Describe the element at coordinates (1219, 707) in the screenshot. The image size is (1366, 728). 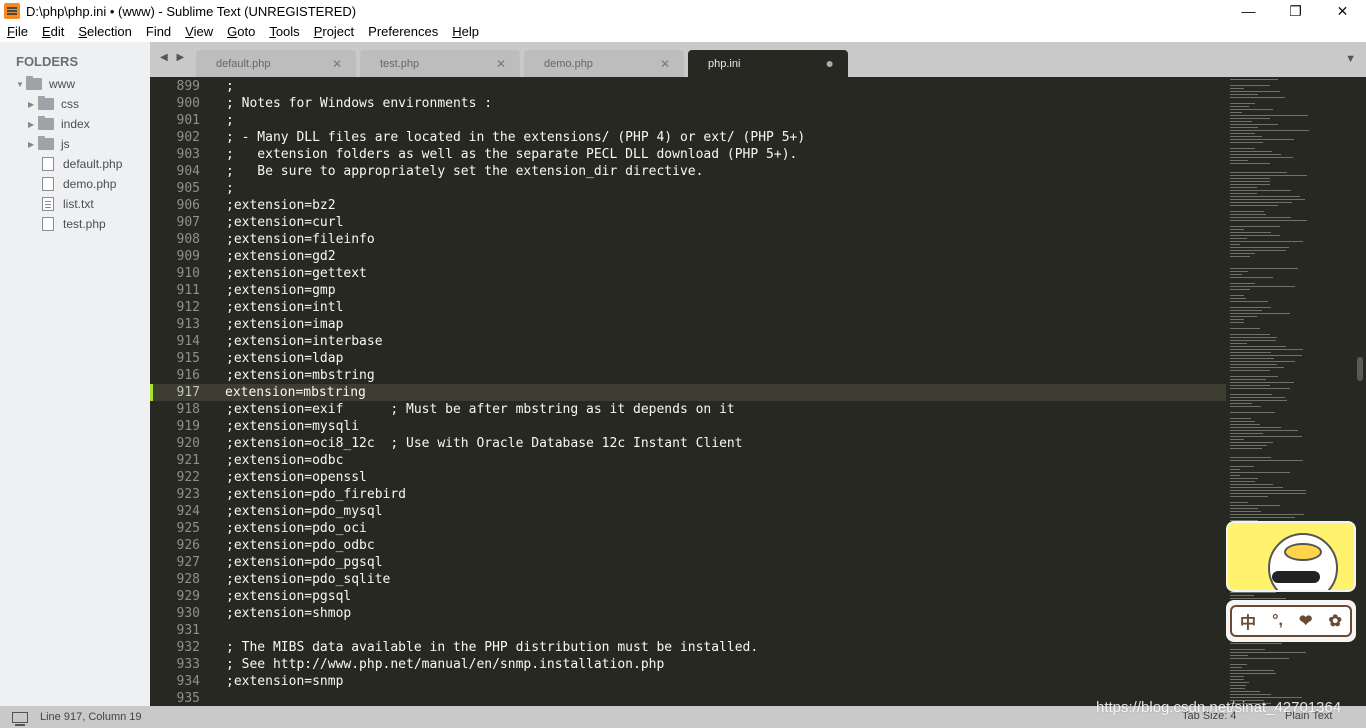
I see `watermark: https://blog.csdn.net/sinat_42701364` at that location.